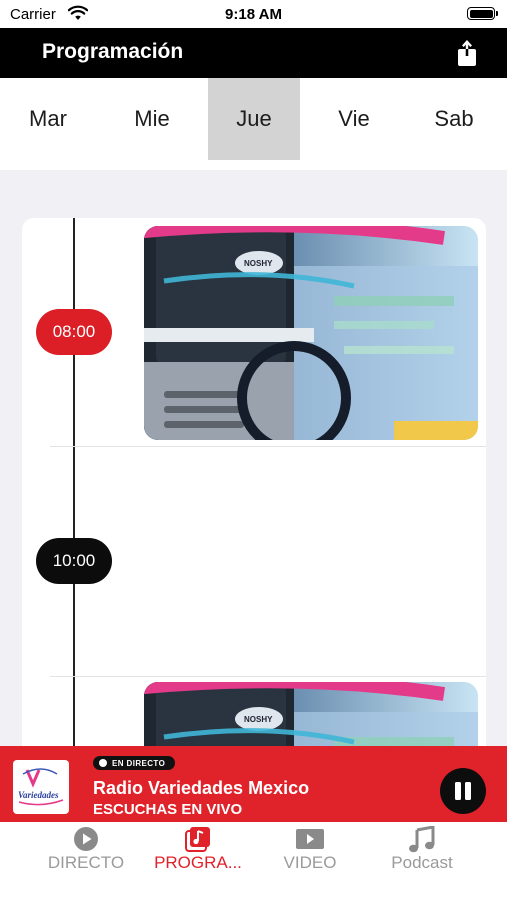  What do you see at coordinates (310, 862) in the screenshot?
I see `tab-label: VIDEO` at bounding box center [310, 862].